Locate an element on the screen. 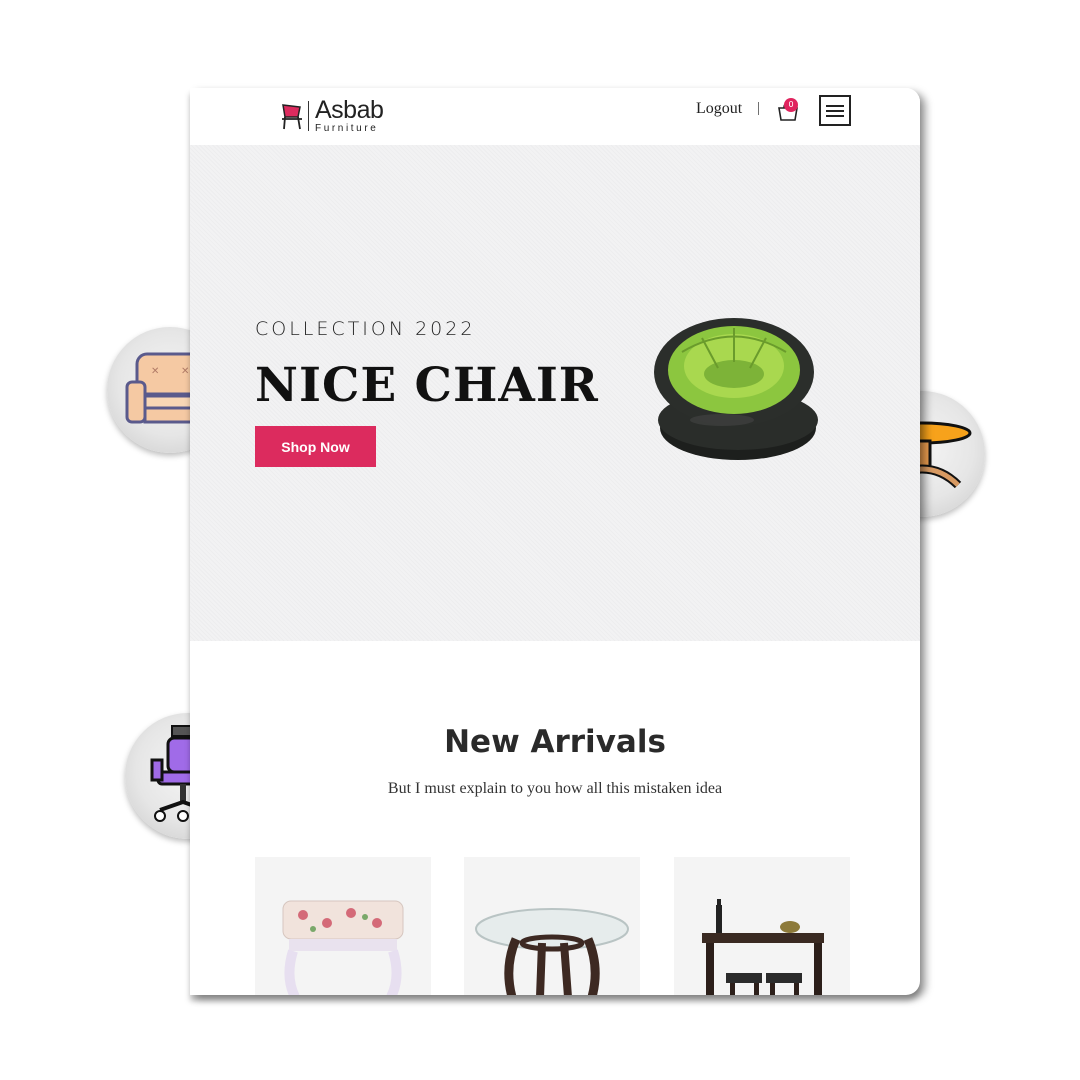  glass-table-image is located at coordinates (552, 951).